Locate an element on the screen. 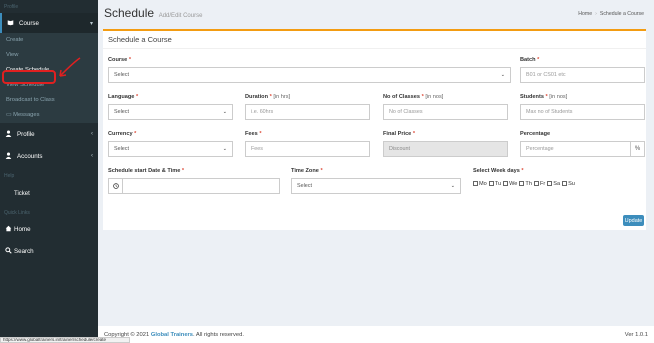 The image size is (654, 343). currency-field: Currency * Select ⌄ is located at coordinates (170, 144).